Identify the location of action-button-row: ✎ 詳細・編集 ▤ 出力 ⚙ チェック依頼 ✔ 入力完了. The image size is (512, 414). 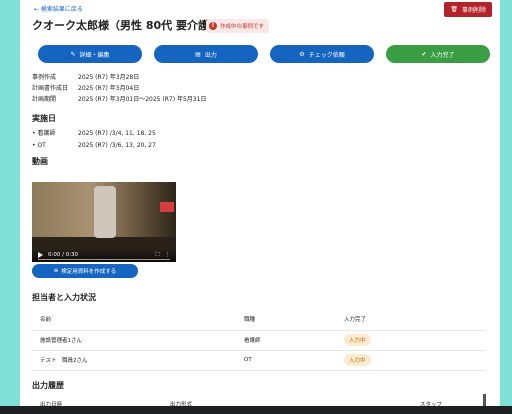
(264, 54).